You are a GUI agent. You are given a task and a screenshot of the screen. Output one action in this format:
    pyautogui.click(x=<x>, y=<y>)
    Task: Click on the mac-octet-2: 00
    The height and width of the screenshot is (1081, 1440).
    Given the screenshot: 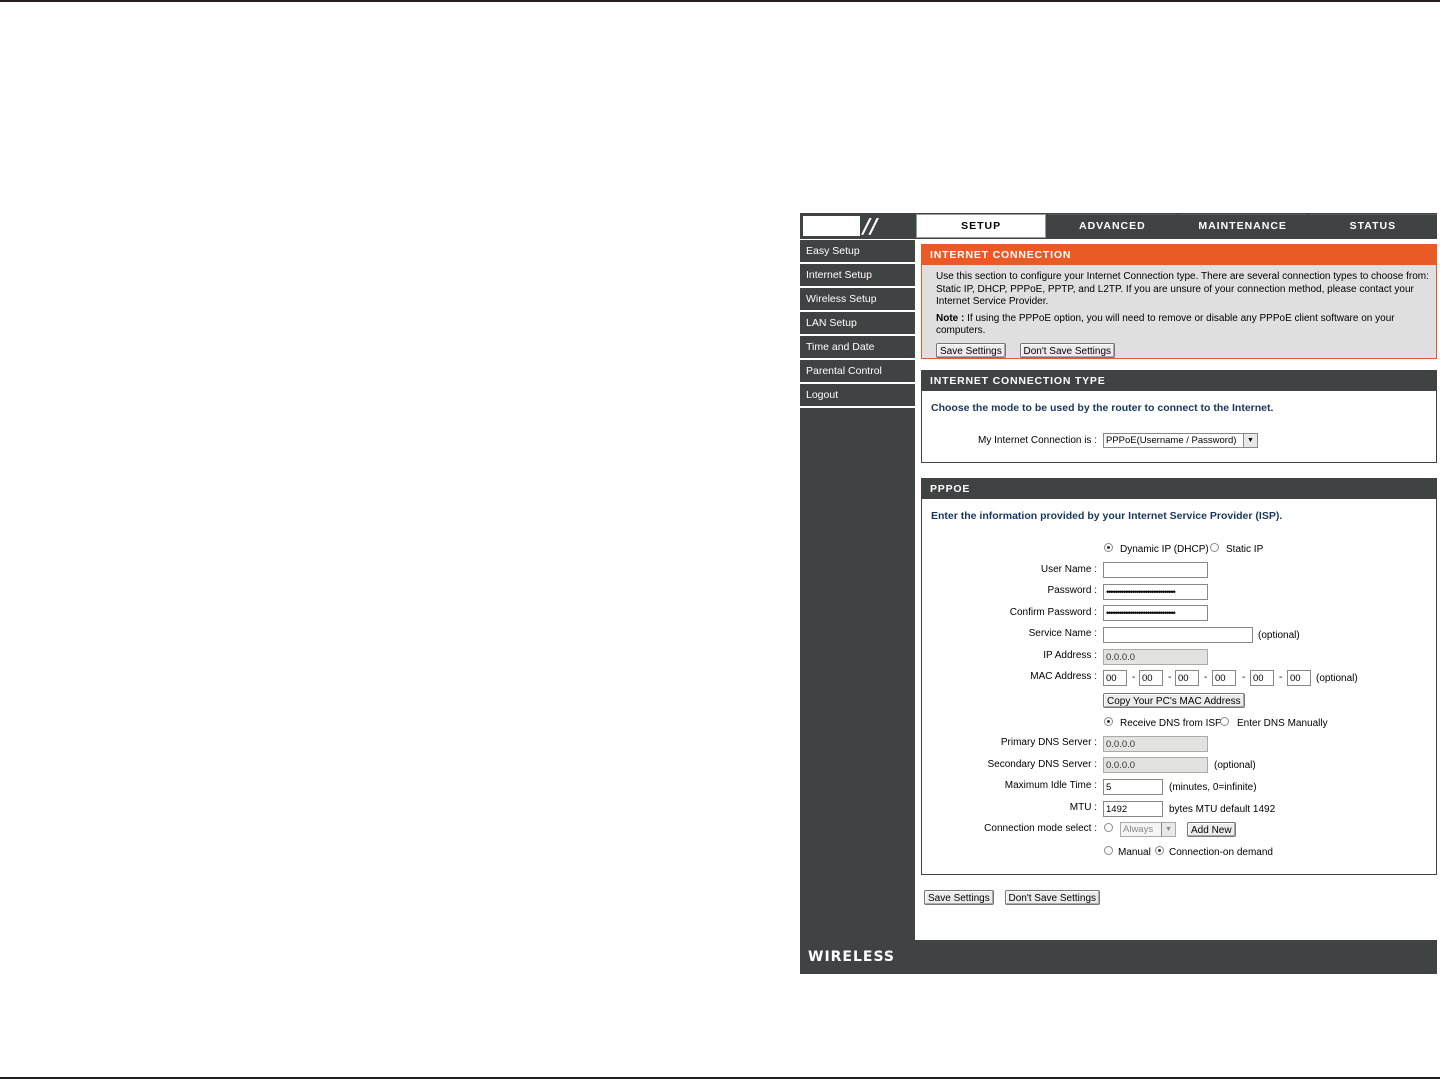 What is the action you would take?
    pyautogui.click(x=1151, y=678)
    